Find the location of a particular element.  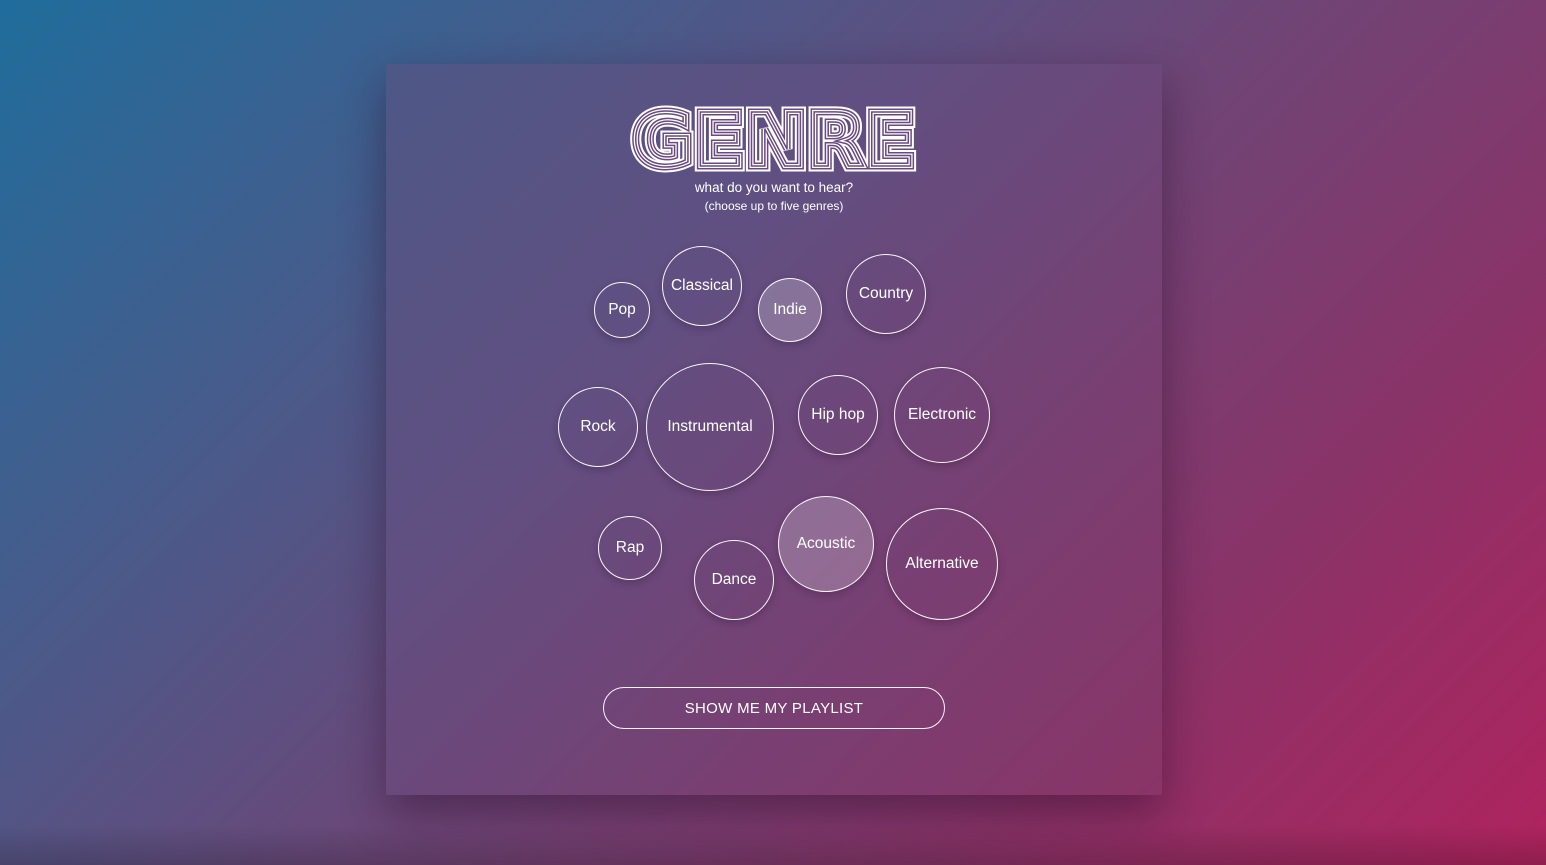

genre-bubble-rock: Rock is located at coordinates (598, 427).